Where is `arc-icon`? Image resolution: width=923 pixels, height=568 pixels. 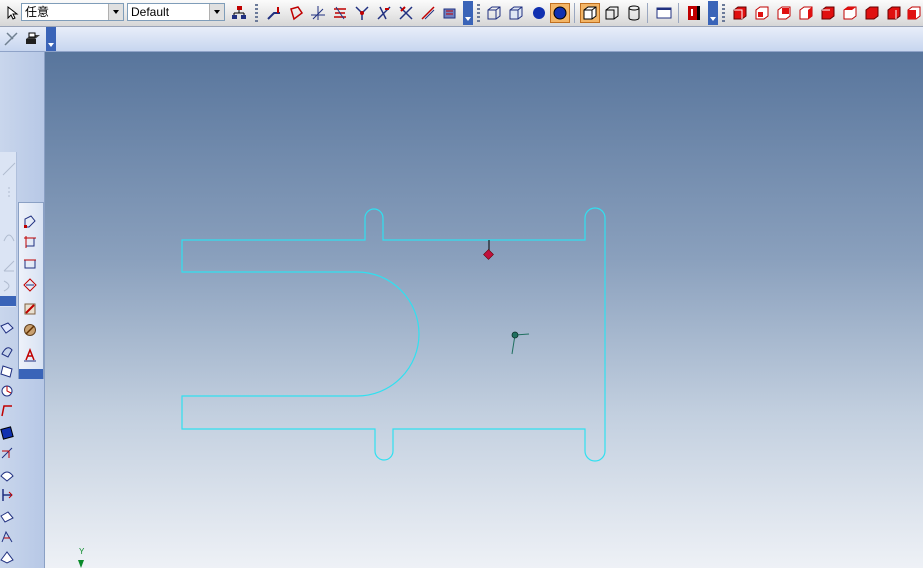 arc-icon is located at coordinates (30, 309).